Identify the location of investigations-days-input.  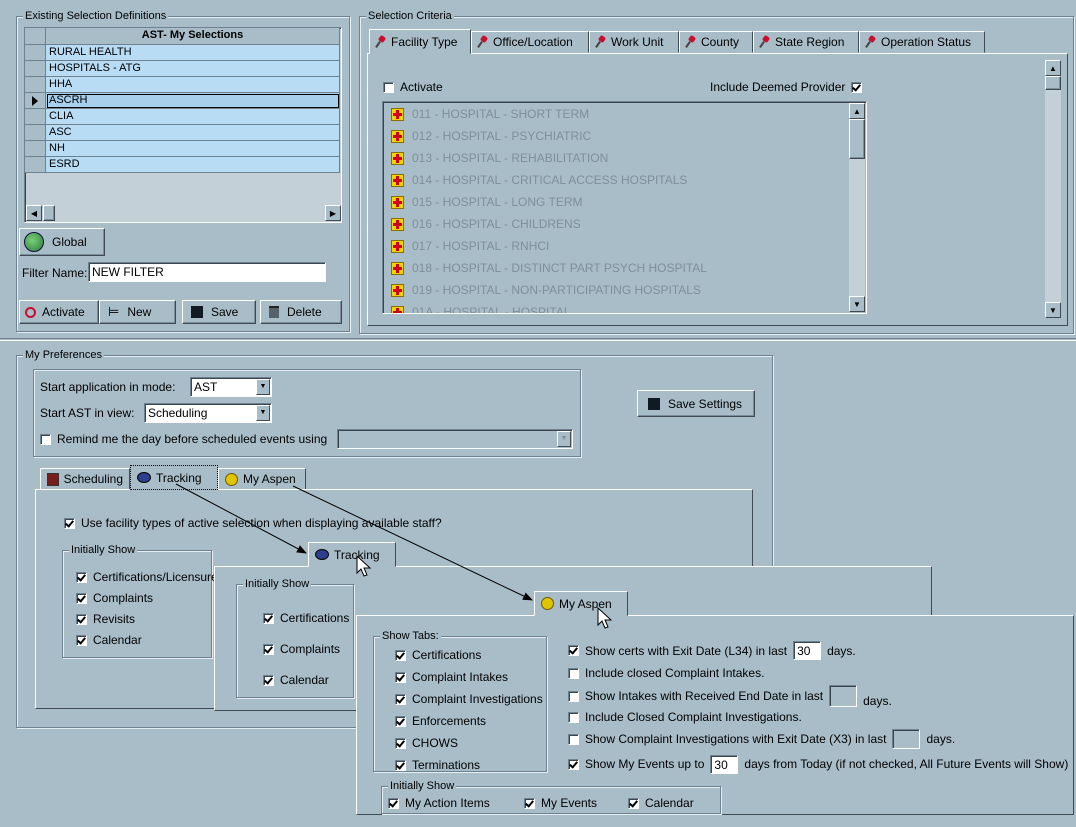
(906, 739).